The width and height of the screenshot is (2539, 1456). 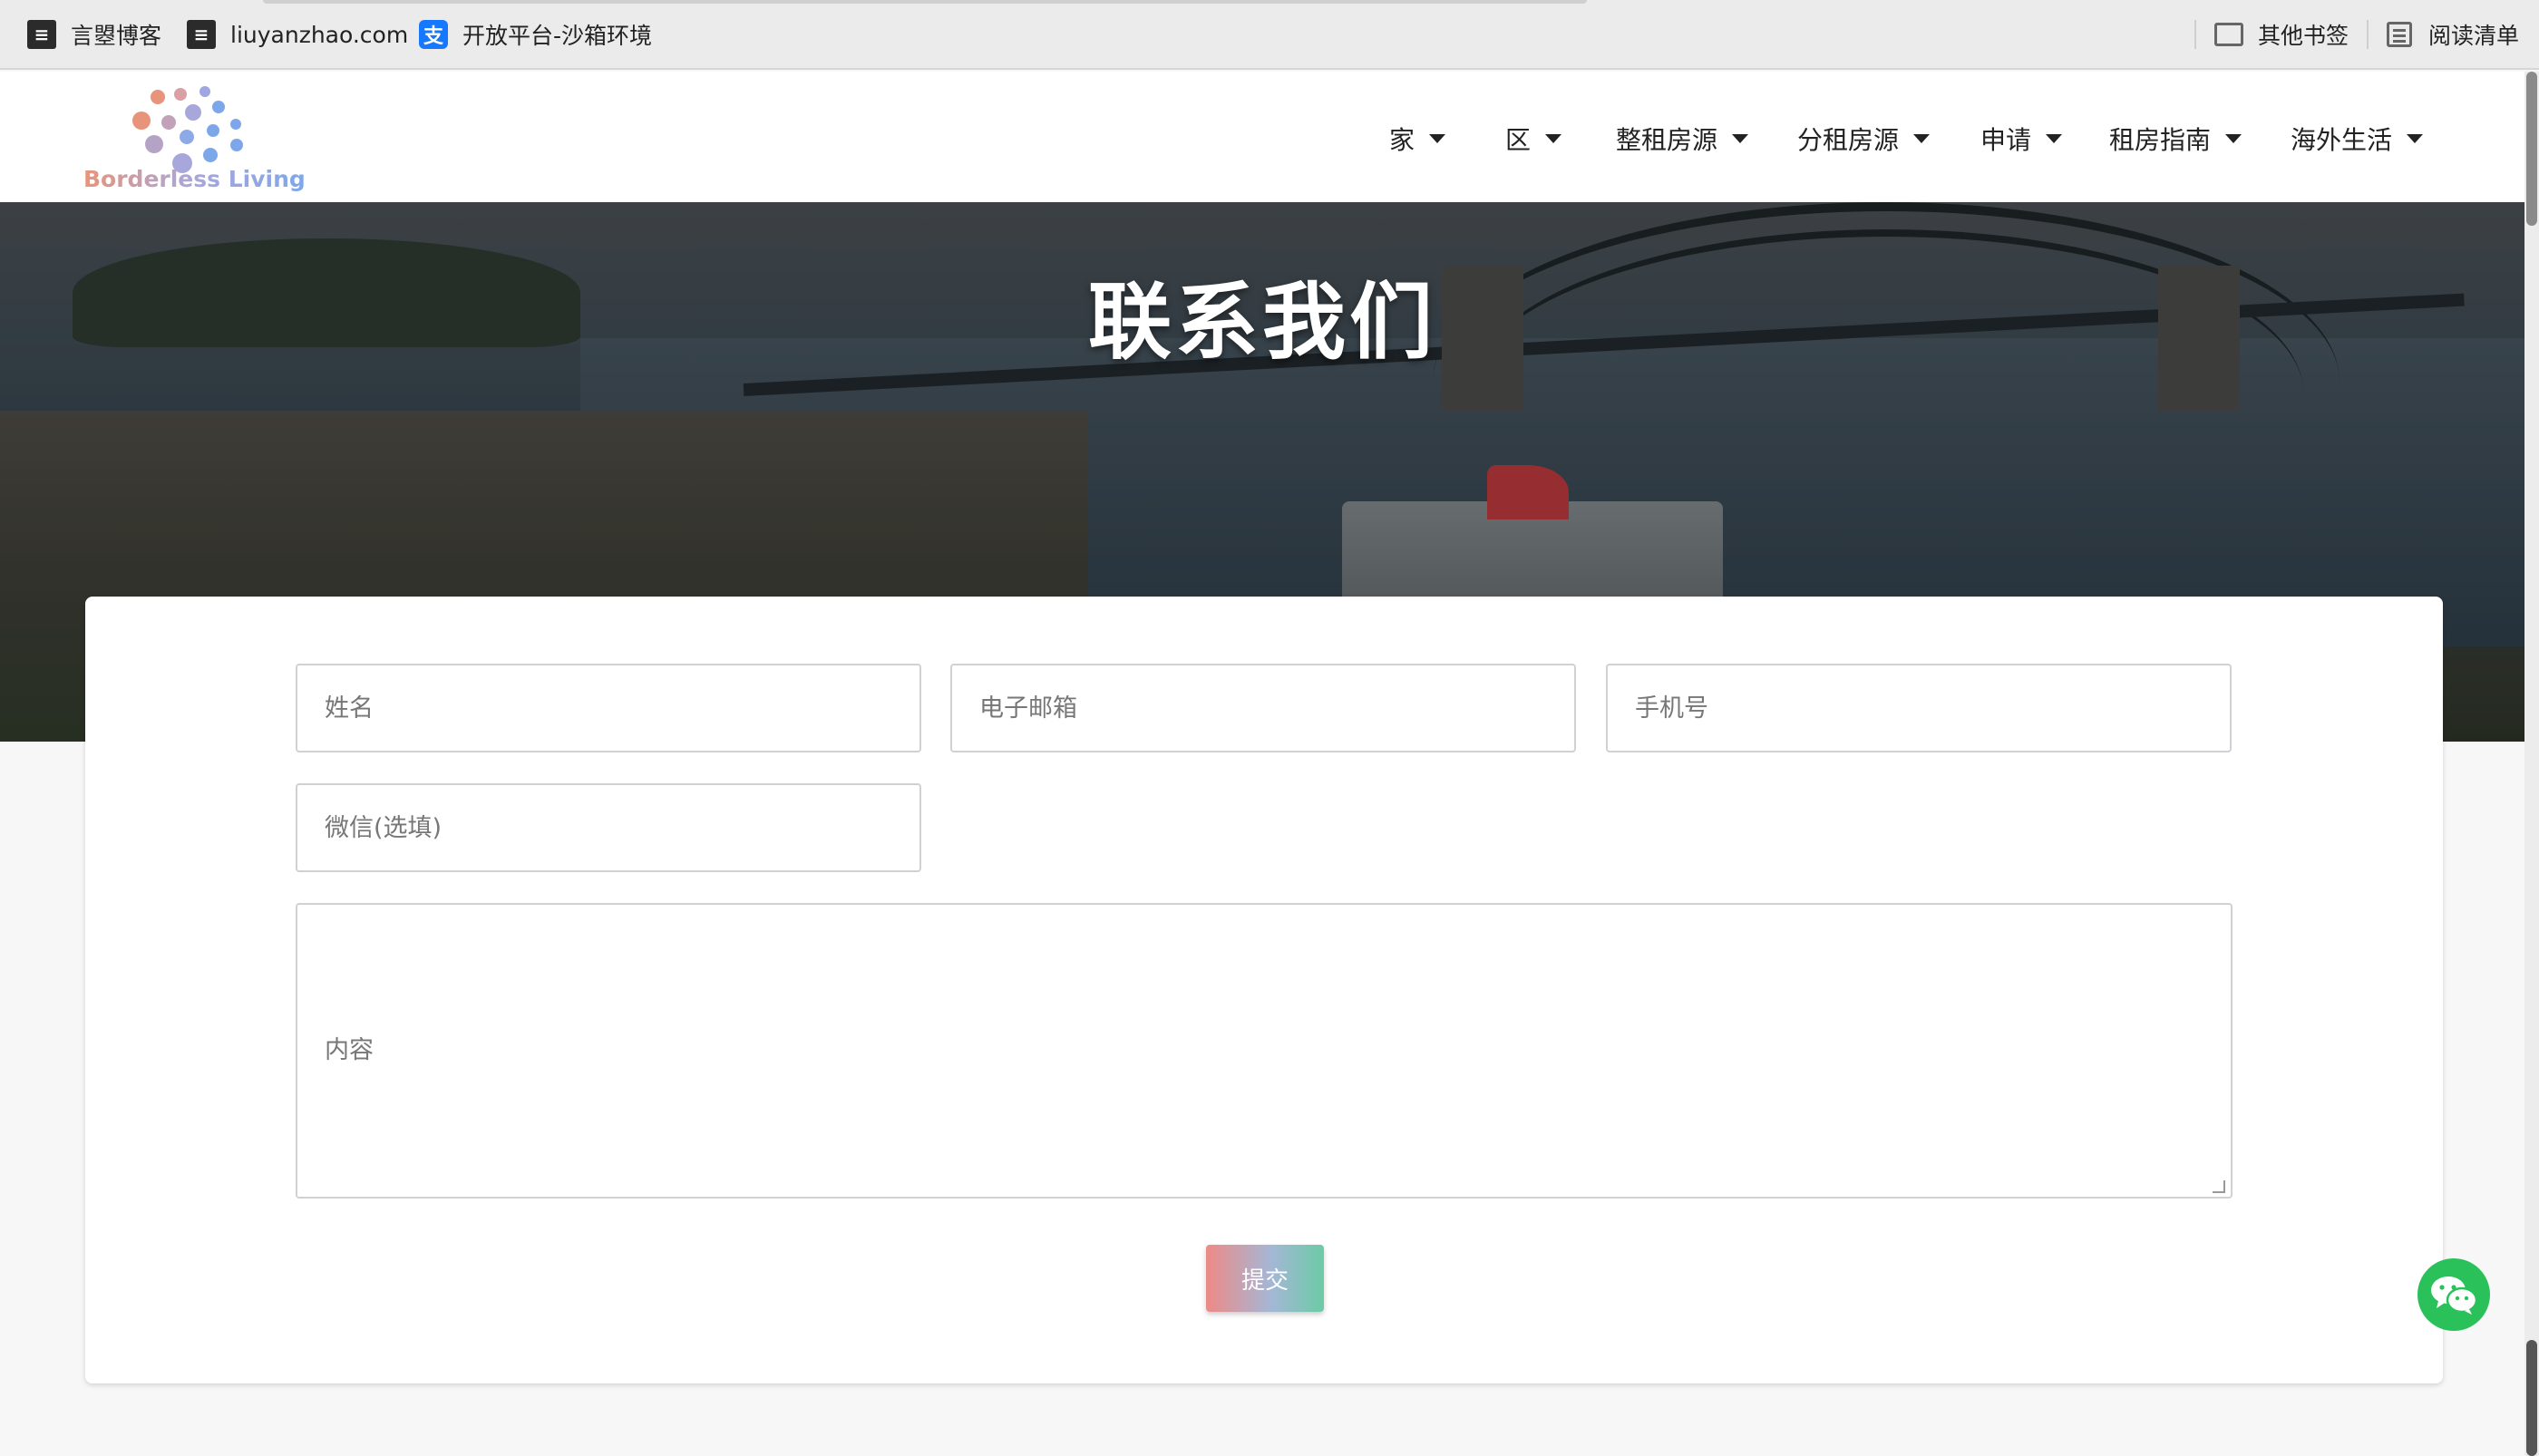 I want to click on bookmark-other-folder: 其他书签, so click(x=2282, y=35).